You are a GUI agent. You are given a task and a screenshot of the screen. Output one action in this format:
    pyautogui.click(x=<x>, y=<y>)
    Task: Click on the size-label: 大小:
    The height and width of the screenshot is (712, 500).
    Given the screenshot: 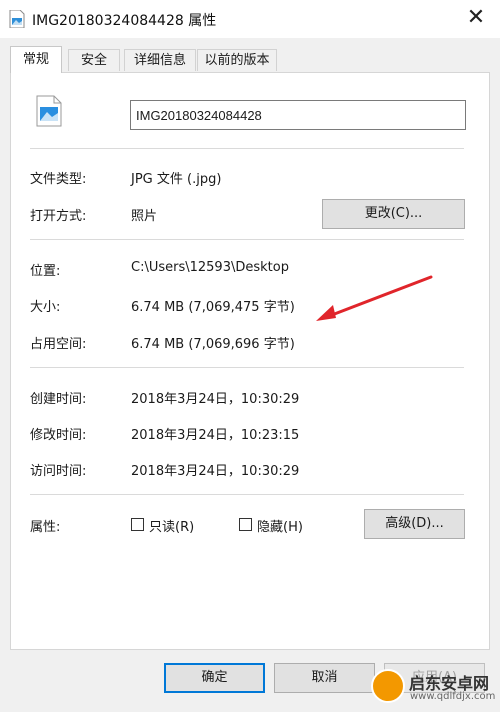 What is the action you would take?
    pyautogui.click(x=45, y=307)
    